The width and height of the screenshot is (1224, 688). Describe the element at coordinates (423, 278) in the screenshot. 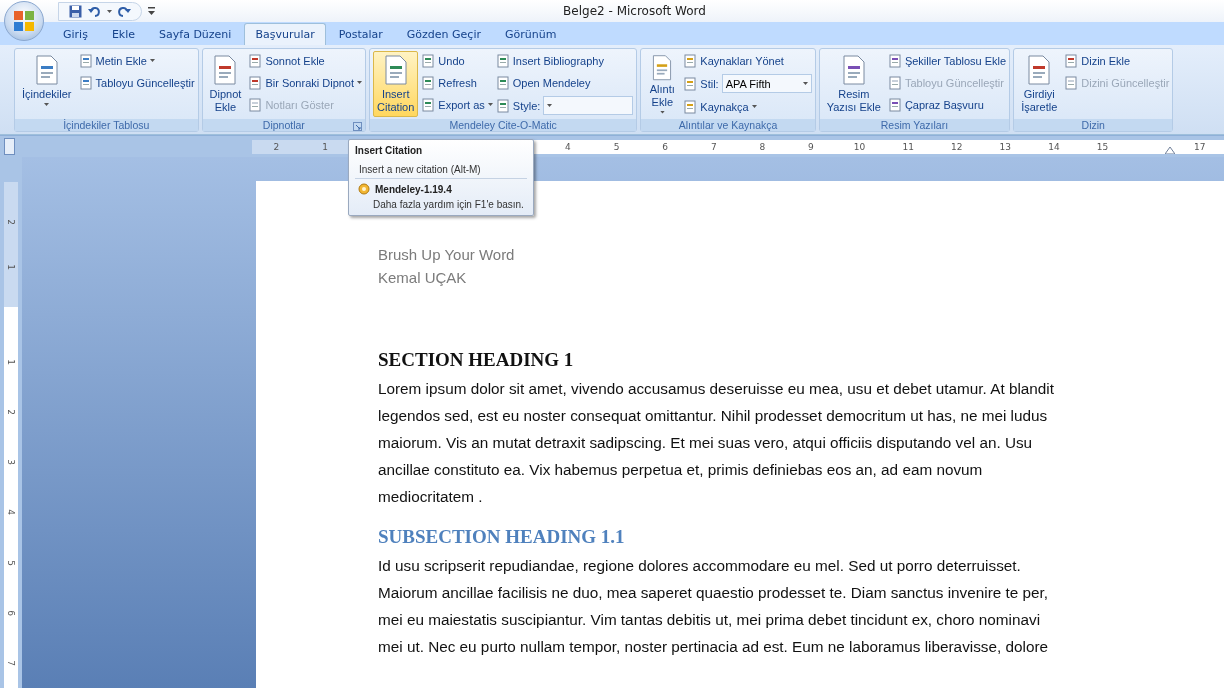

I see `header-text: Kemal UÇAK` at that location.